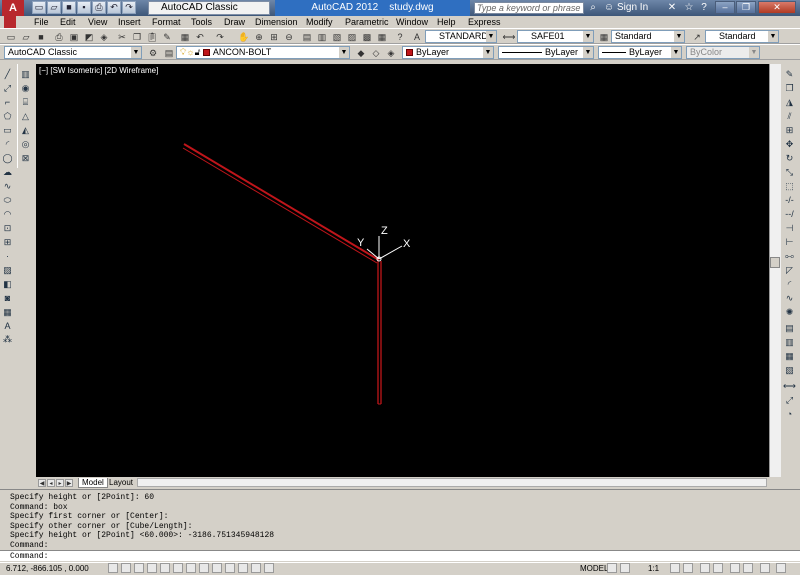 Image resolution: width=800 pixels, height=575 pixels. What do you see at coordinates (122, 37) in the screenshot?
I see `cut-icon: ✂` at bounding box center [122, 37].